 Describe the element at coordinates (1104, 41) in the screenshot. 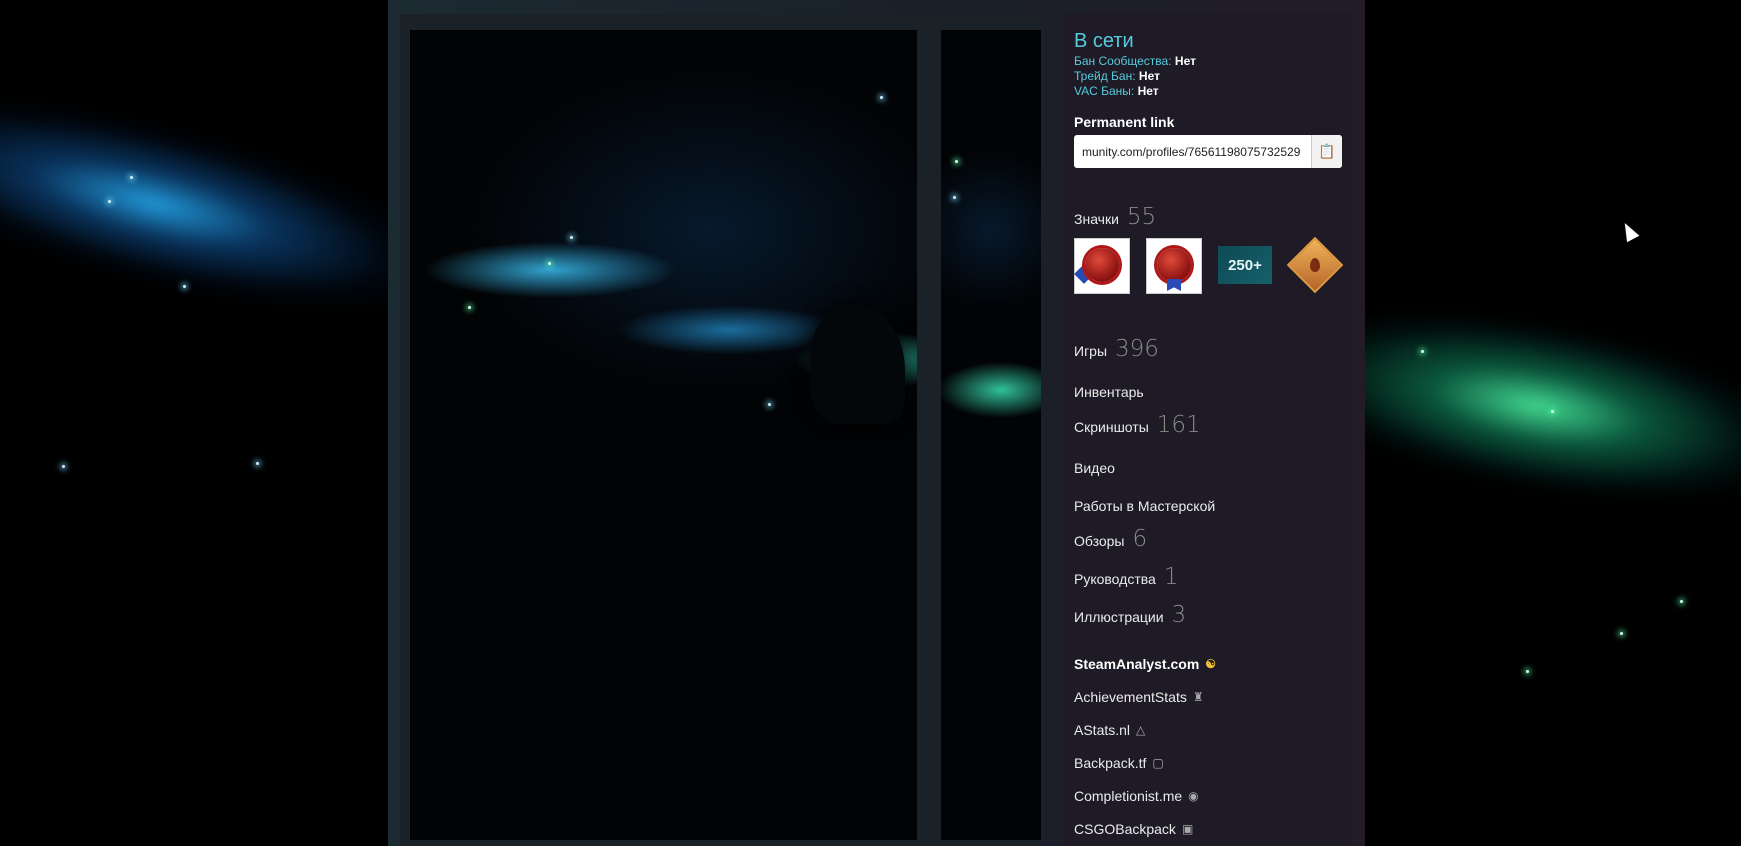

I see `online-status: В сети` at that location.